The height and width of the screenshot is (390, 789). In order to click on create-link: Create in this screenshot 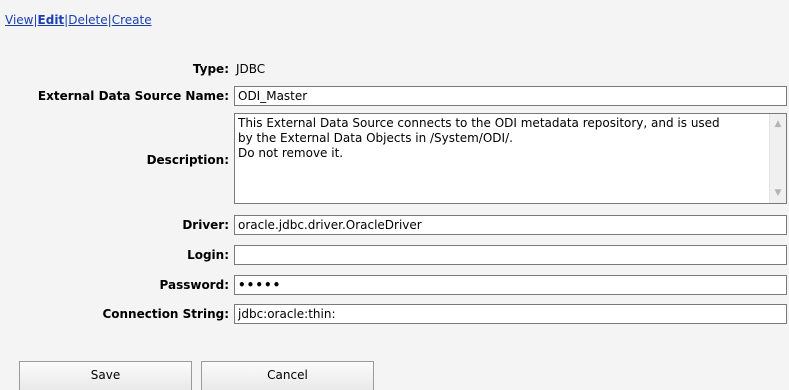, I will do `click(132, 20)`.